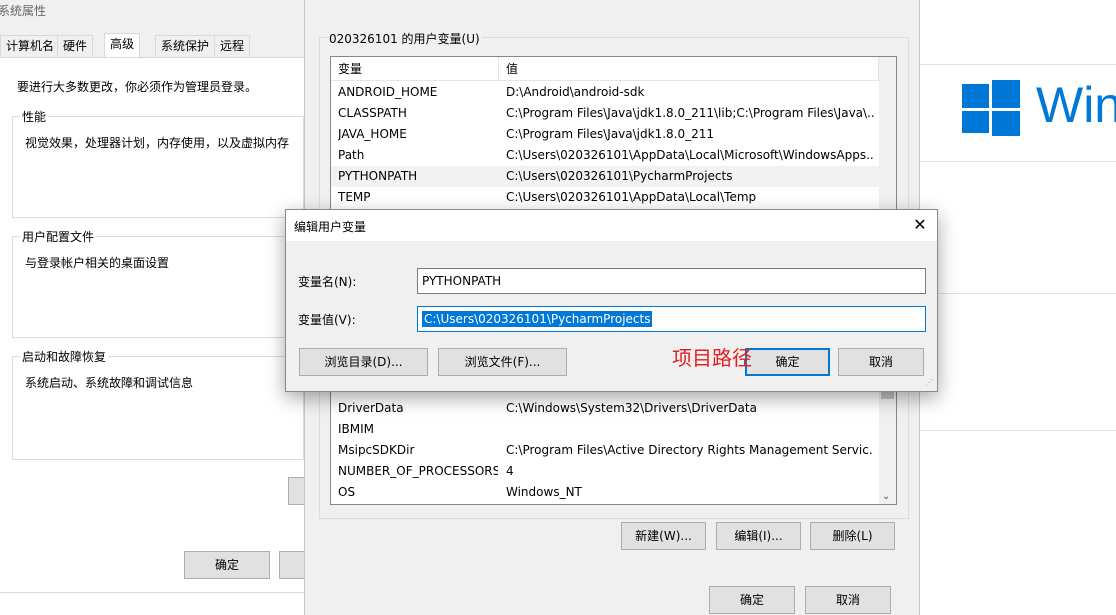  I want to click on cell-value: C:\Windows\System32\Drivers\DriverData, so click(631, 408).